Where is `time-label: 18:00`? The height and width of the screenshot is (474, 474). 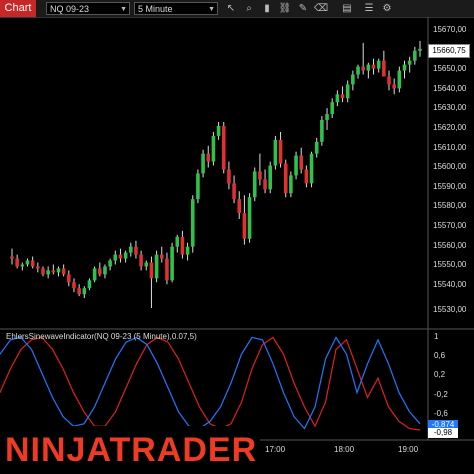
time-label: 18:00 is located at coordinates (344, 449).